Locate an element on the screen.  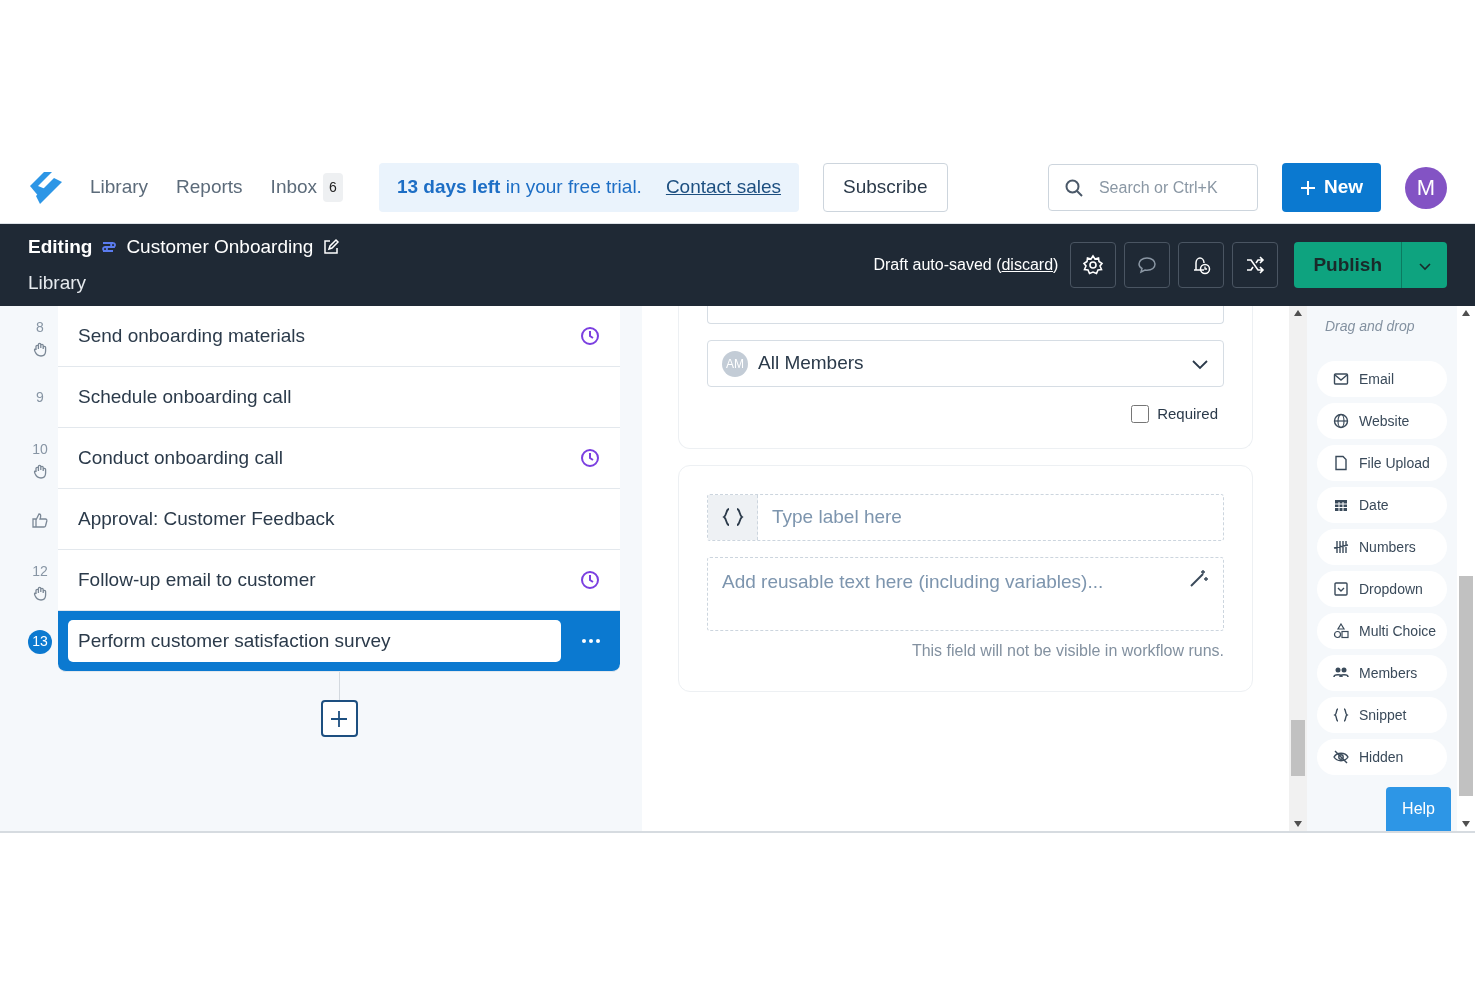
magic-wand-icon is located at coordinates (1199, 577).